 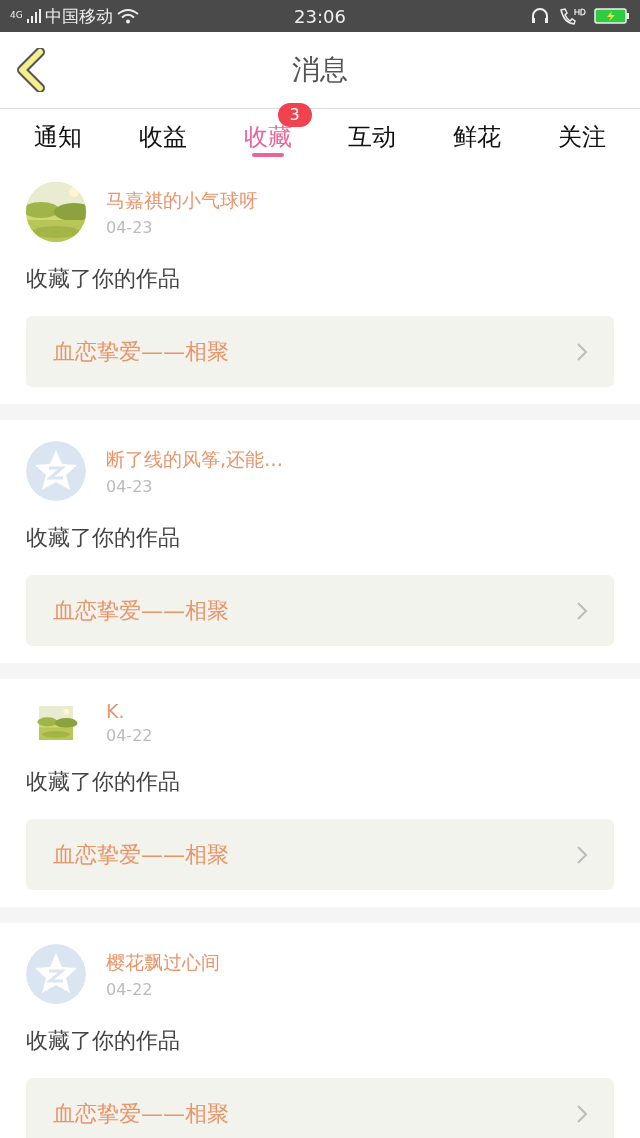 I want to click on battery-icon, so click(x=612, y=16).